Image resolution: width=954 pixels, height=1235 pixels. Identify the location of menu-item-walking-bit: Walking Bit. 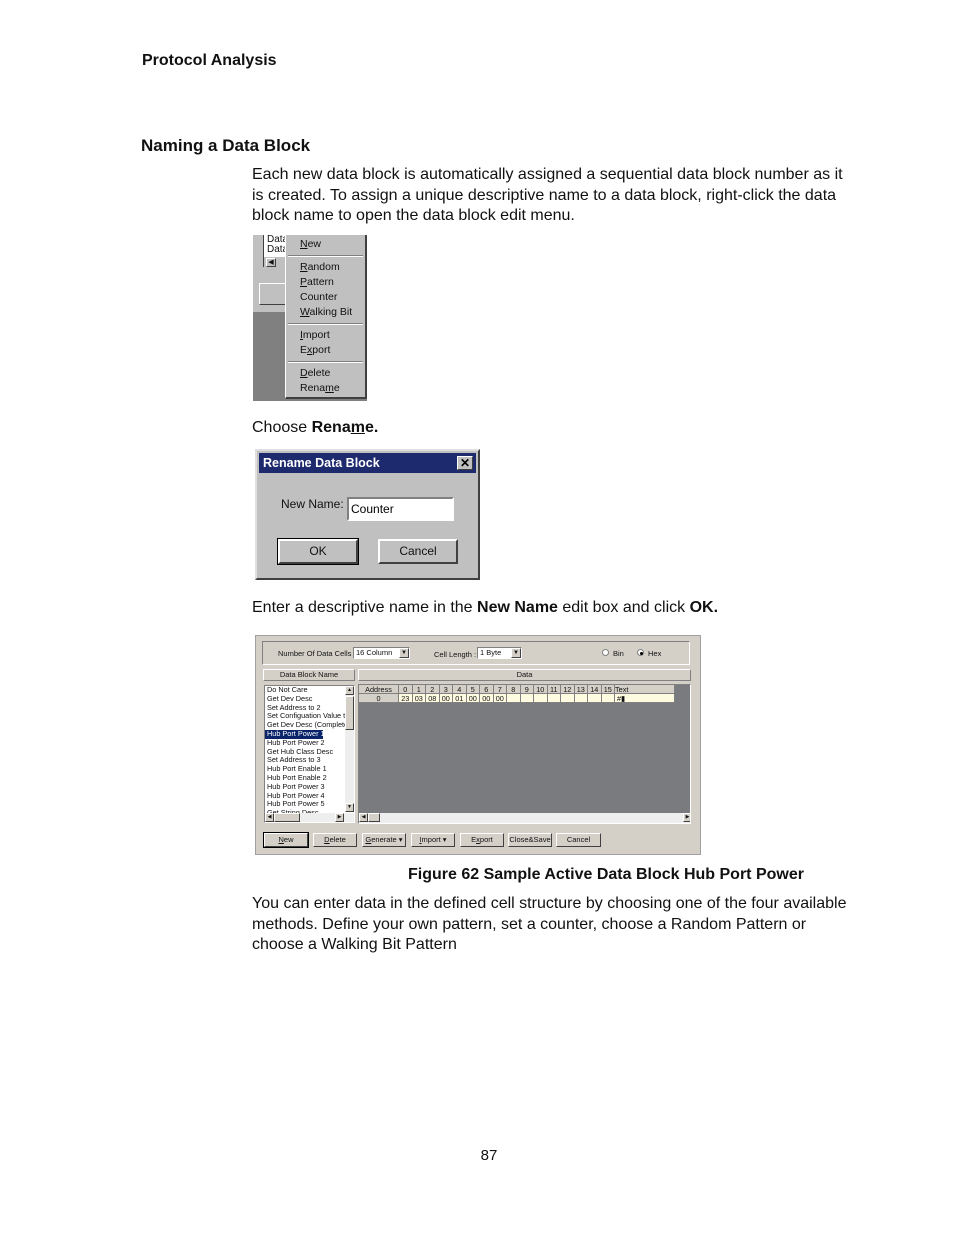
(326, 312).